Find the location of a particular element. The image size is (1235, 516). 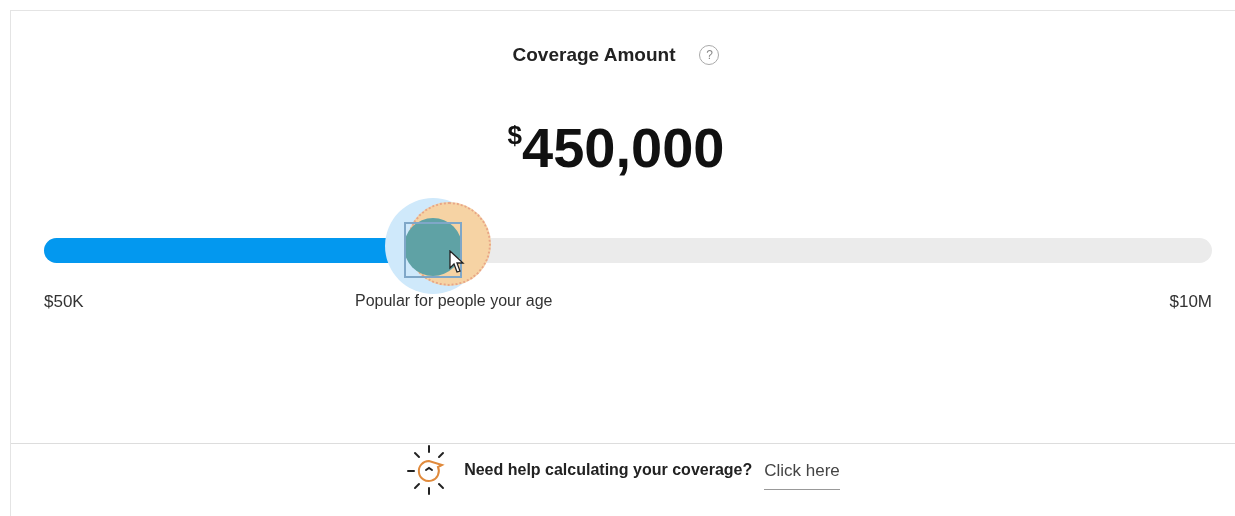

coverage-title: Coverage Amount is located at coordinates (594, 55).